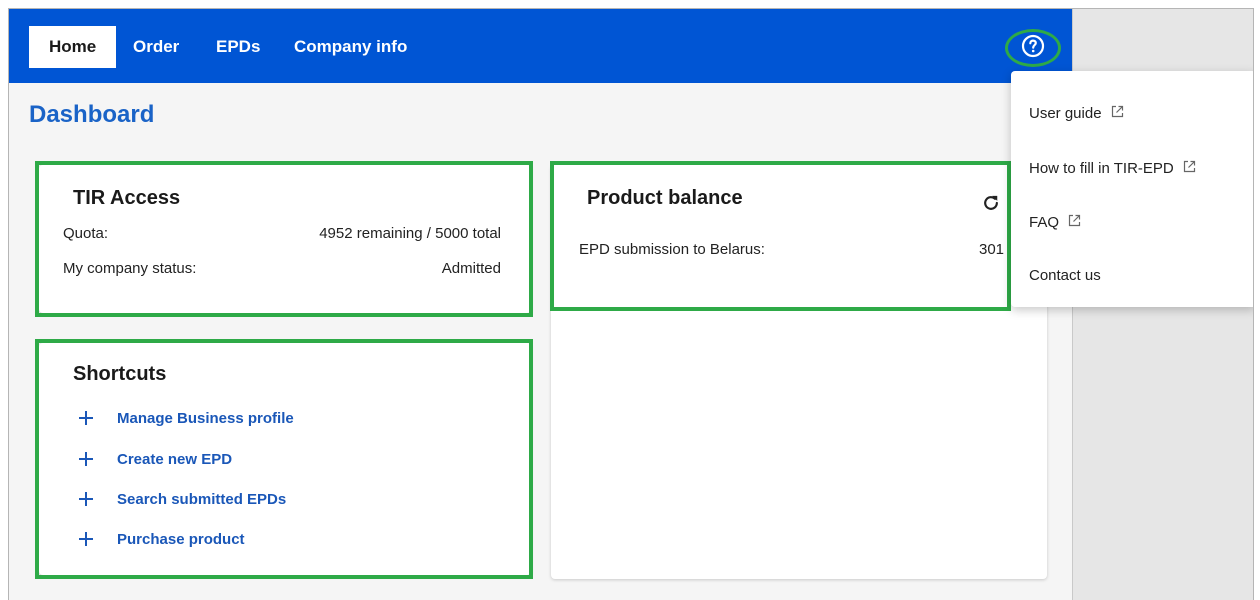 Image resolution: width=1260 pixels, height=600 pixels. I want to click on help-circle-icon, so click(1033, 48).